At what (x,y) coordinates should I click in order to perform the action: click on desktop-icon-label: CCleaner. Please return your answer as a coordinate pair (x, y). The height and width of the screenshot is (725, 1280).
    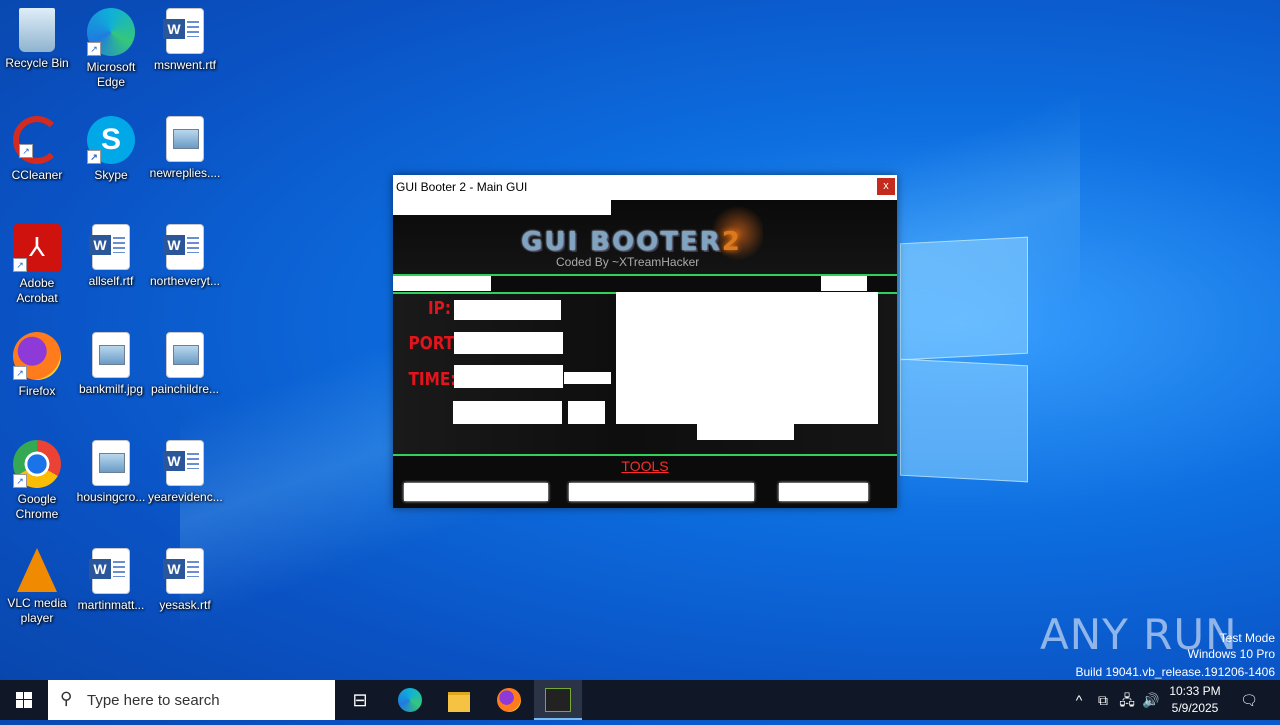
    Looking at the image, I should click on (37, 175).